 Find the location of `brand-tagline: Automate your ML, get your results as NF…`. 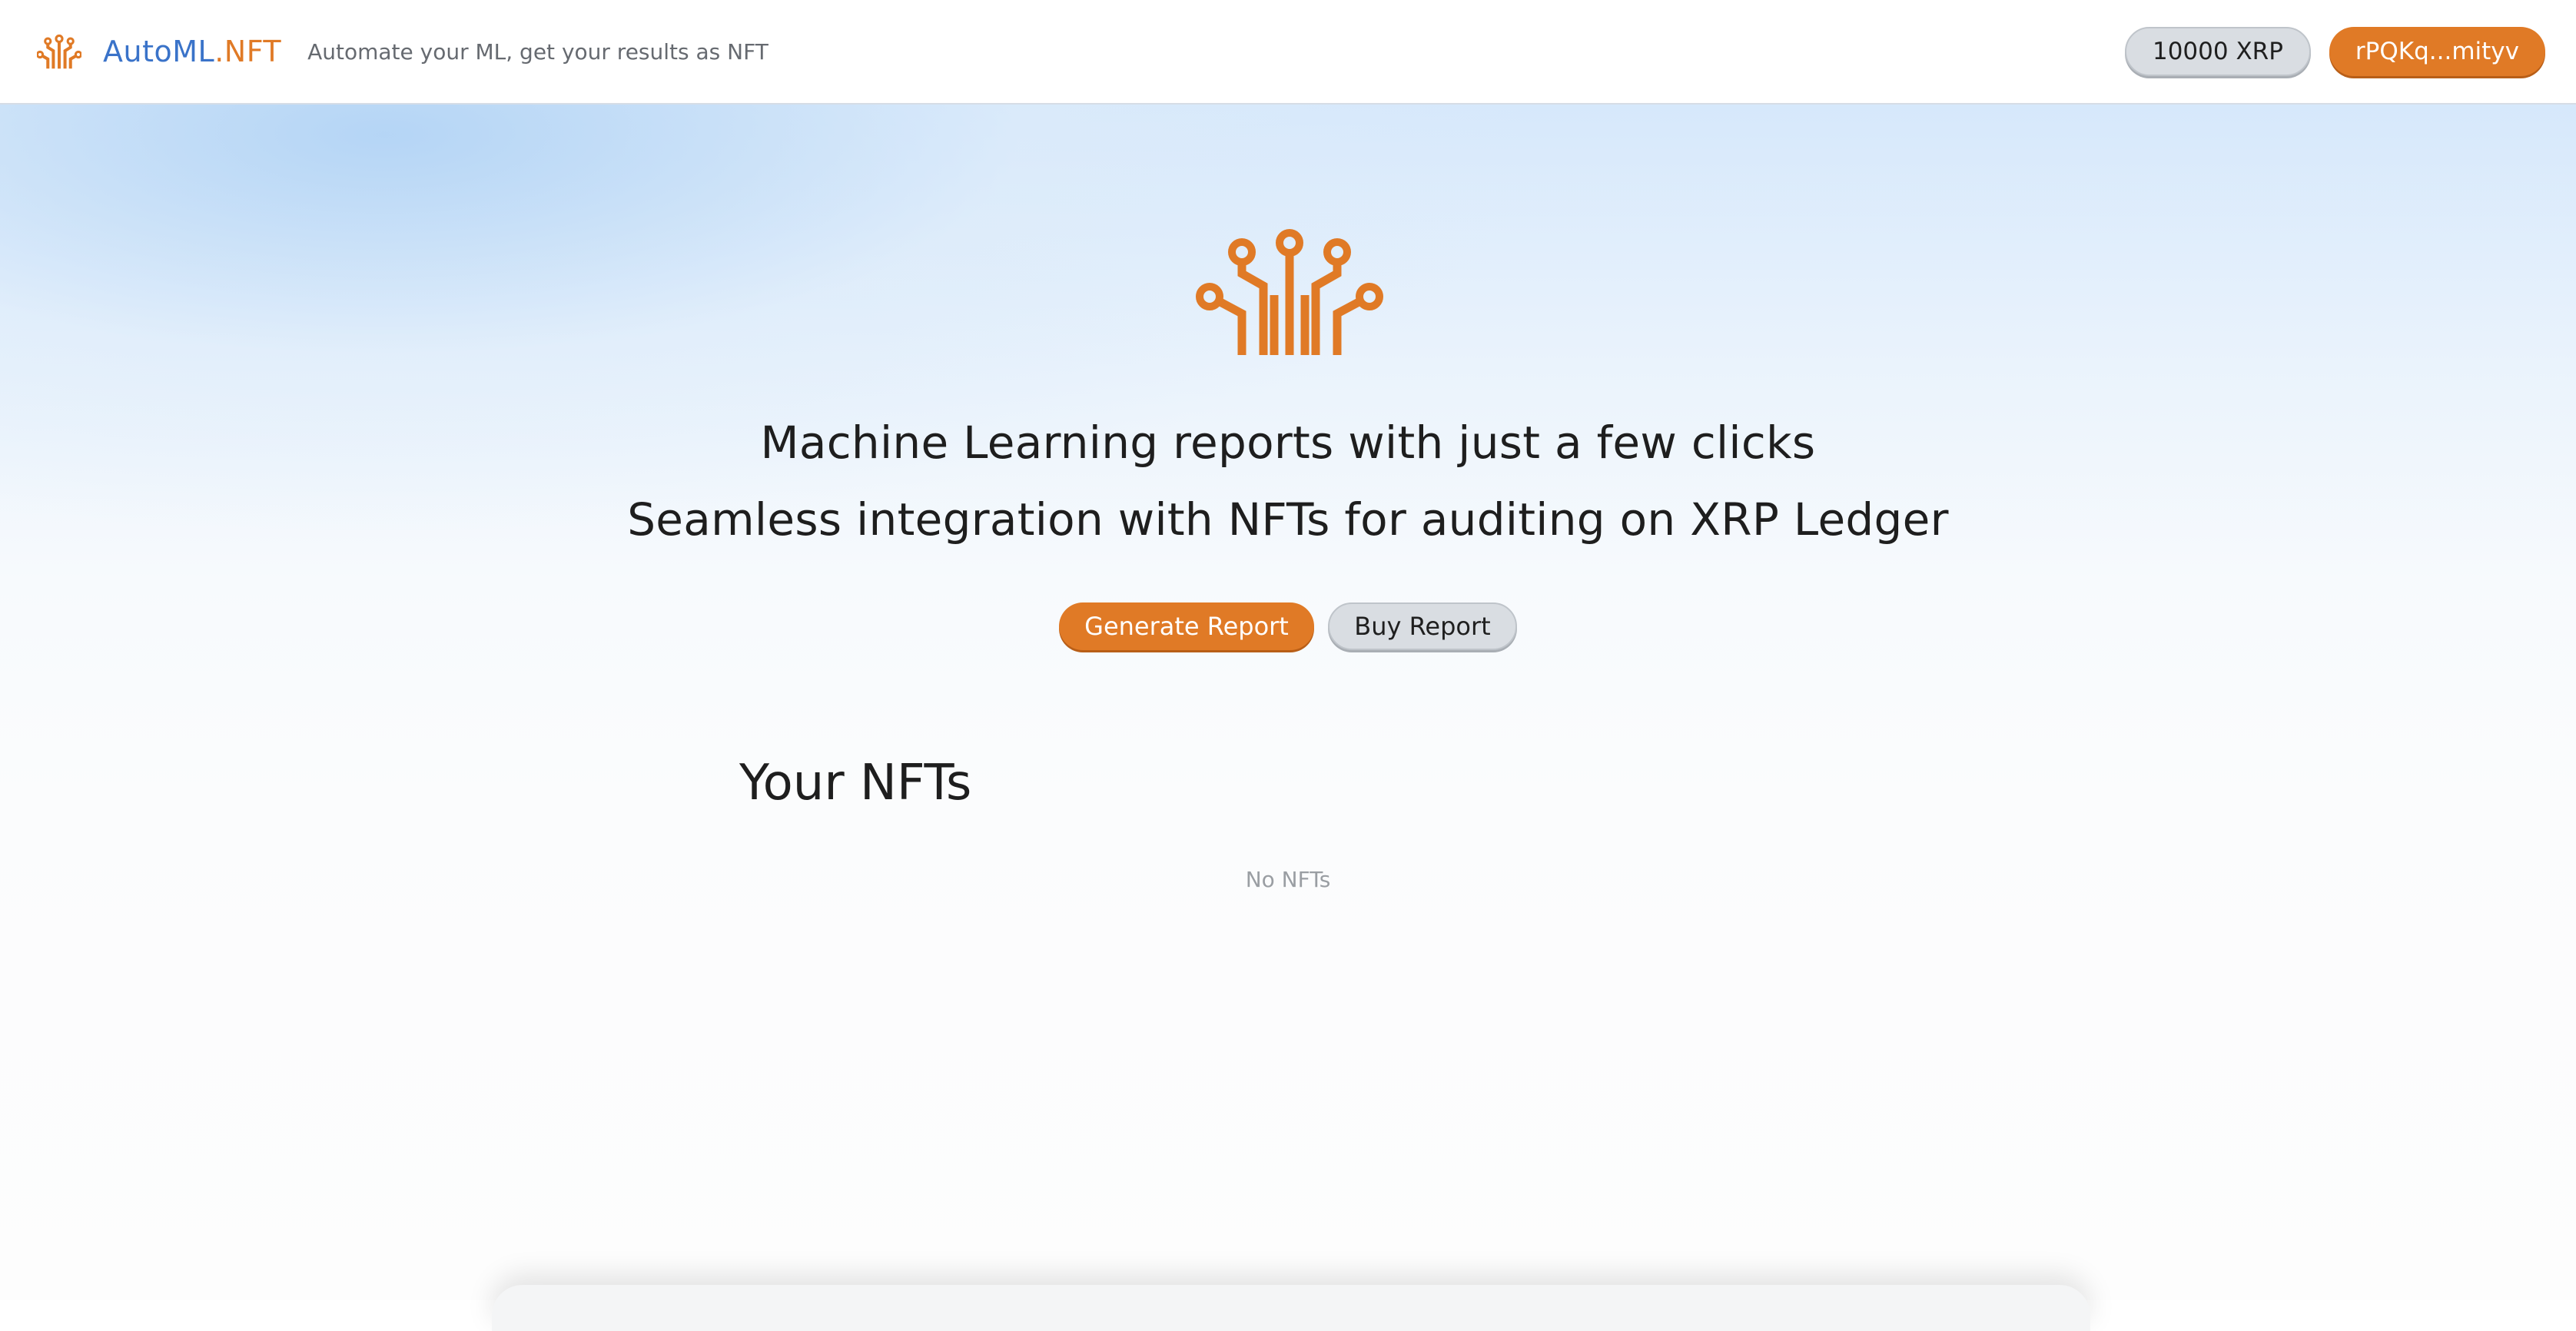

brand-tagline: Automate your ML, get your results as NF… is located at coordinates (537, 51).